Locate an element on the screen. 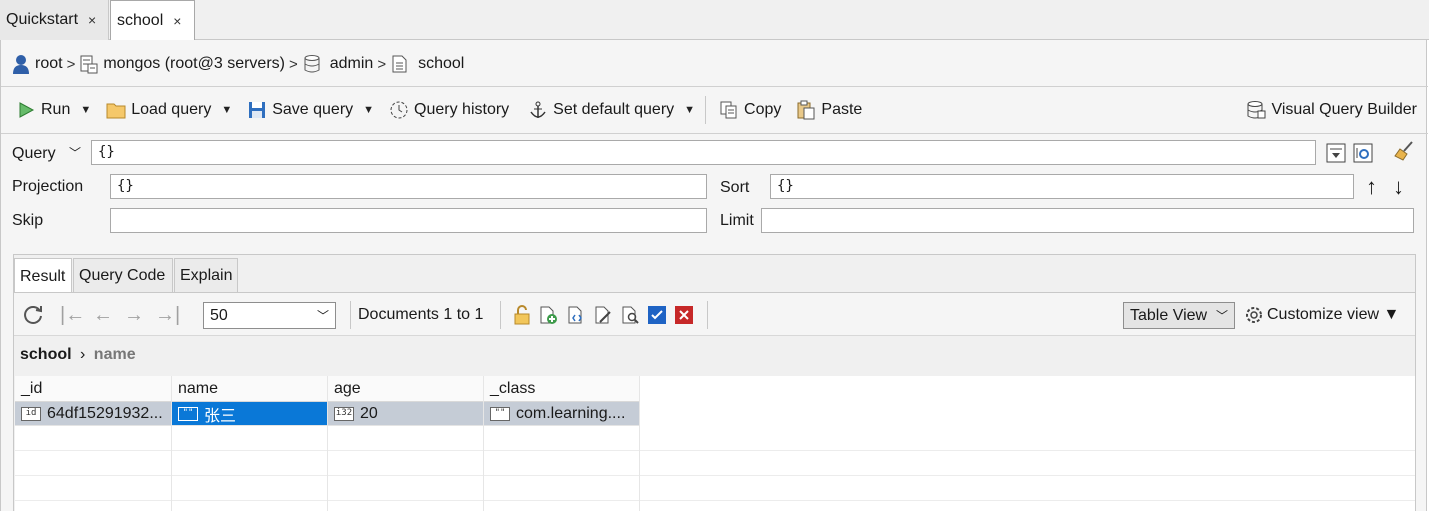 This screenshot has width=1429, height=511. load-query-label: Load query is located at coordinates (171, 109).